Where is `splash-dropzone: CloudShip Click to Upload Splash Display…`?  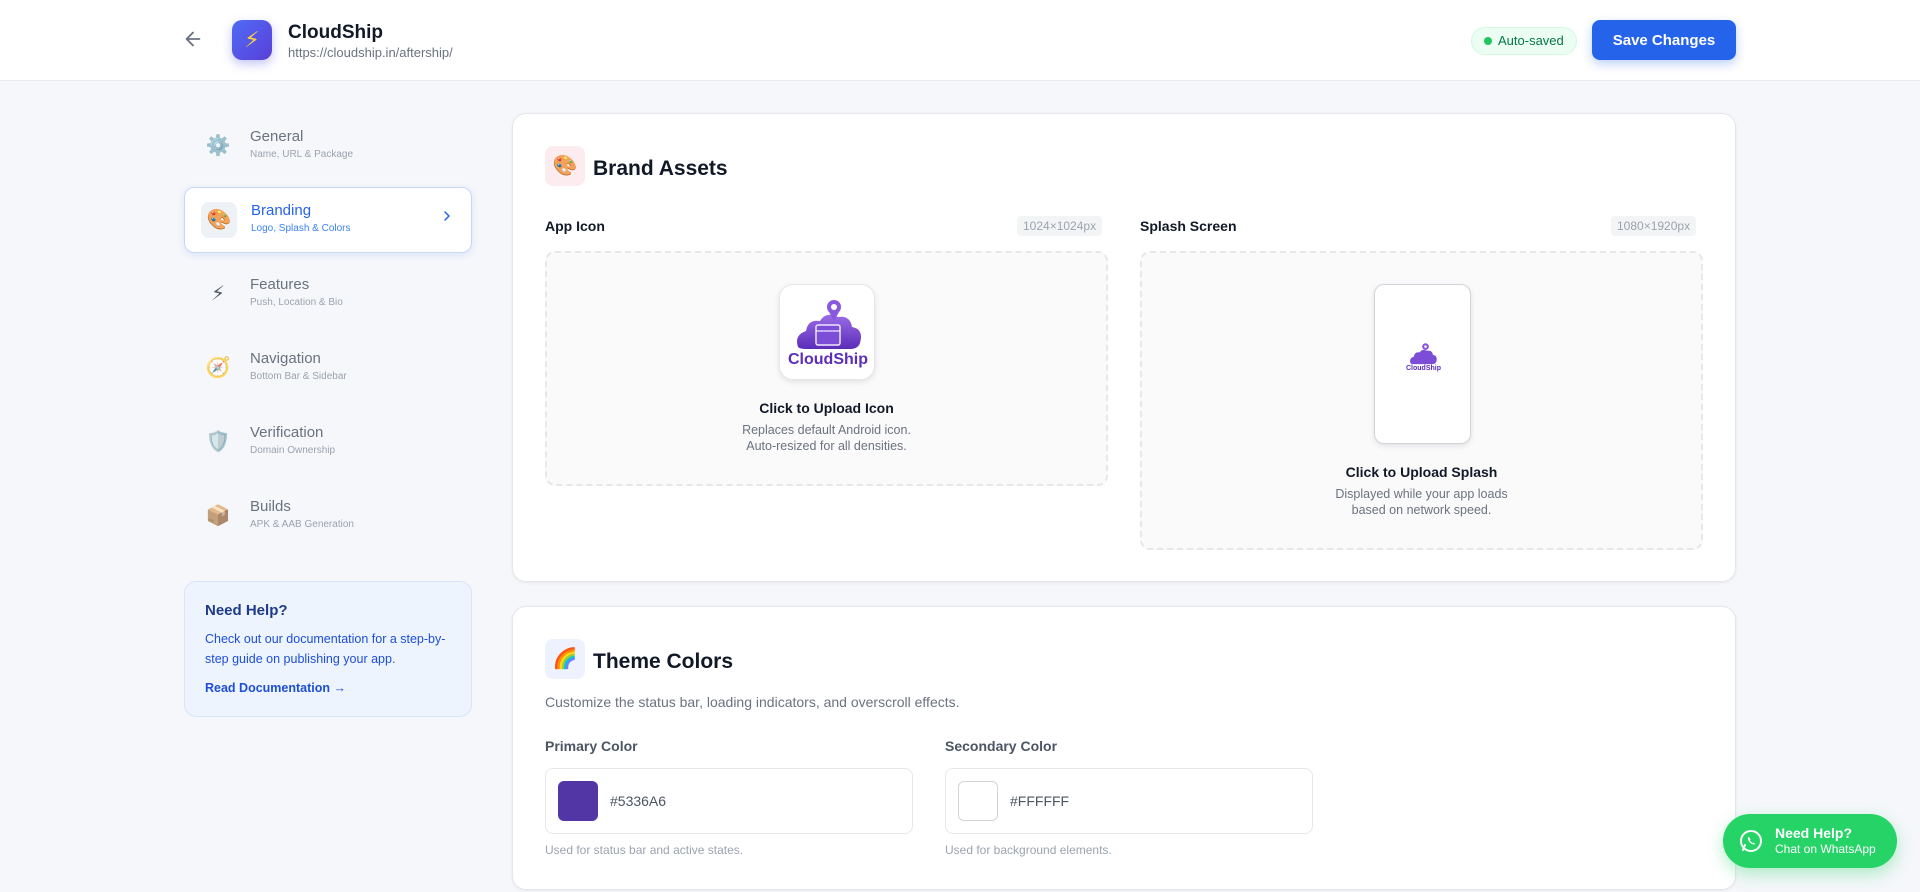 splash-dropzone: CloudShip Click to Upload Splash Display… is located at coordinates (1421, 400).